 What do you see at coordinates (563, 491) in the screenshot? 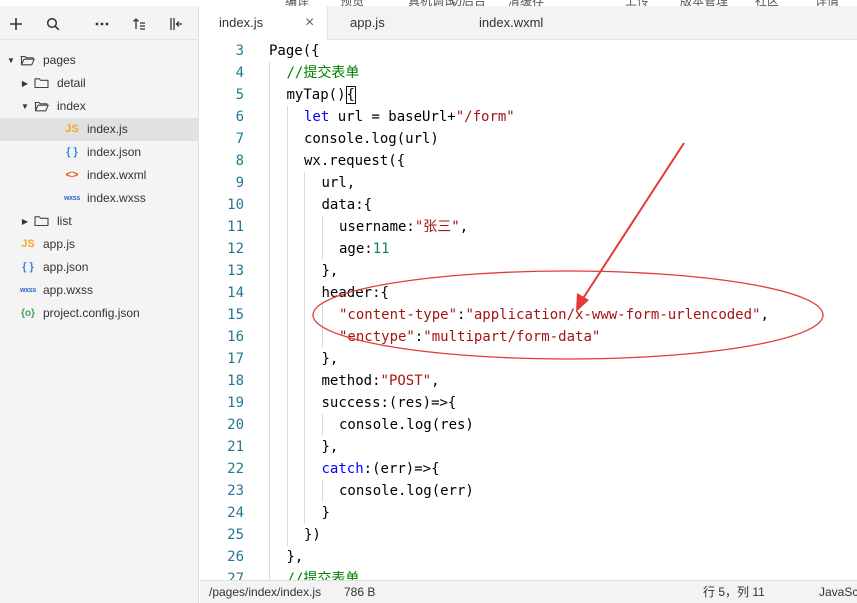
I see `code-line: console.log(err)` at bounding box center [563, 491].